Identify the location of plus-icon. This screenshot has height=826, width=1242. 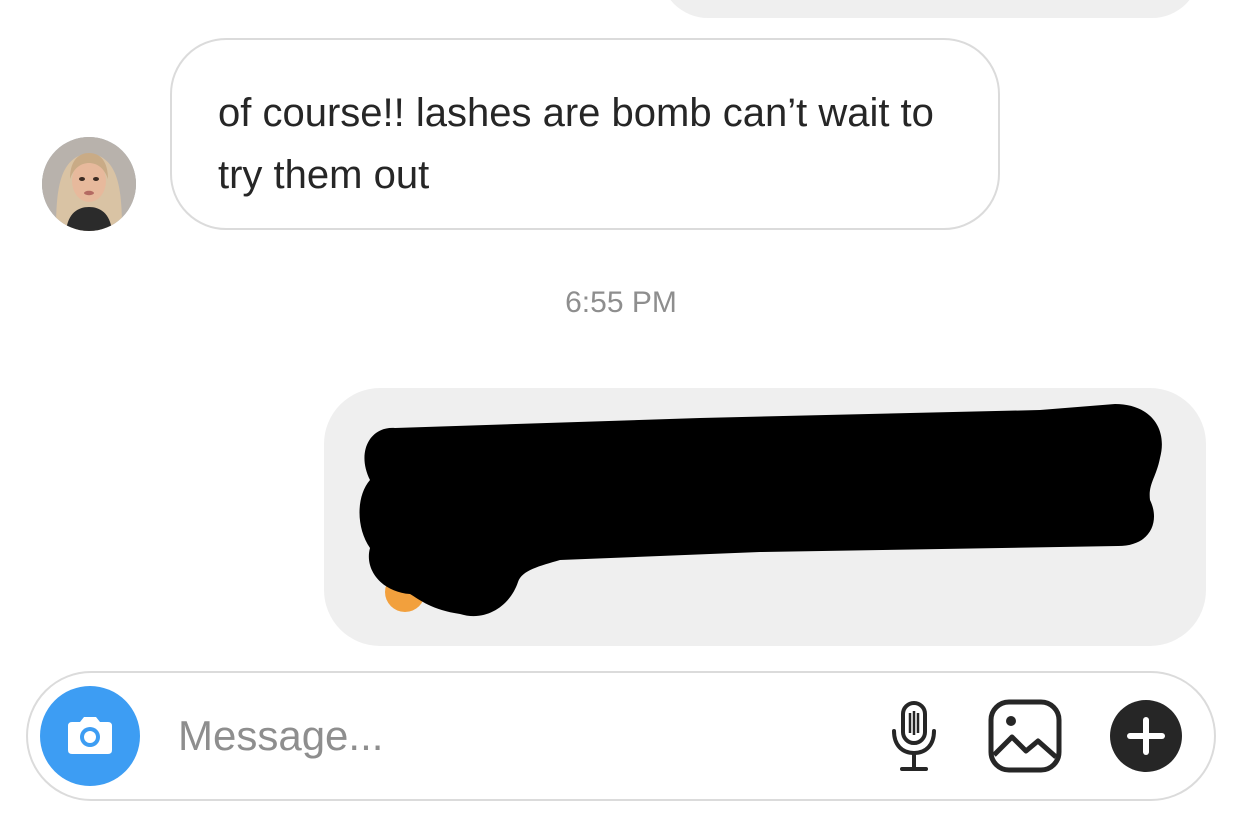
(1146, 736).